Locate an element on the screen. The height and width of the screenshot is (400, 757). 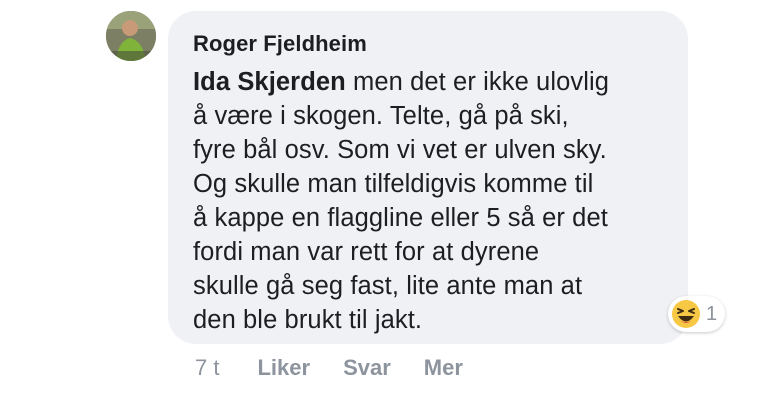
haha-emoji-icon is located at coordinates (686, 314).